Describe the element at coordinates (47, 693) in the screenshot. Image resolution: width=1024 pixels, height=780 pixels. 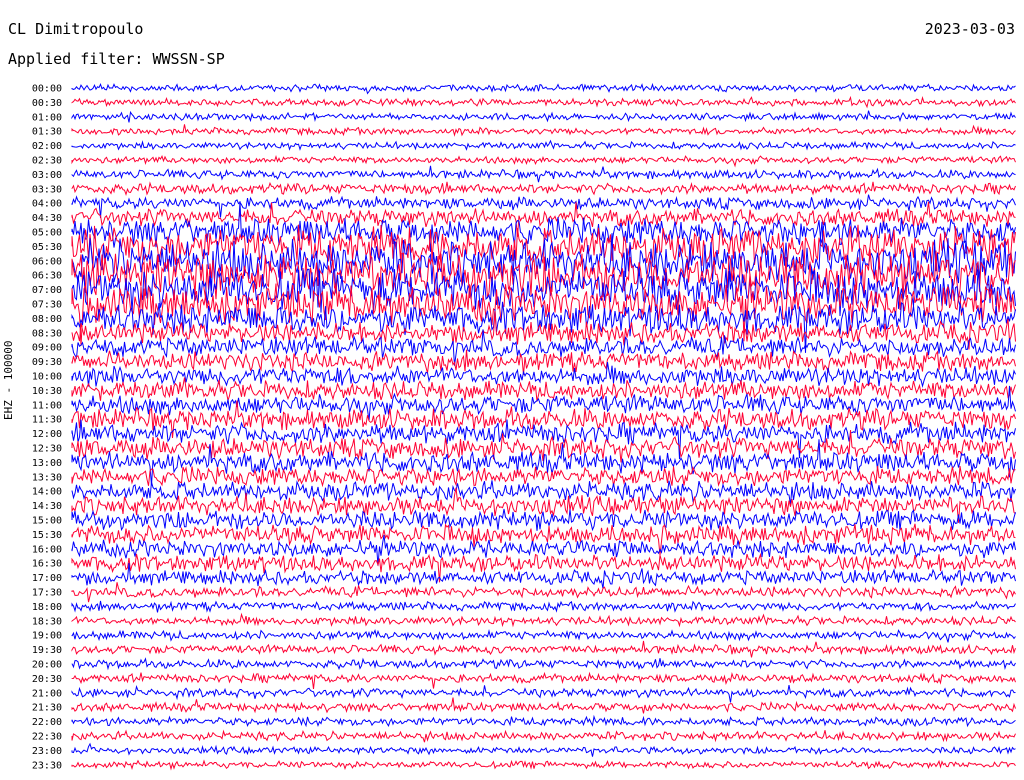
I see `time-tick-label: 21:00` at that location.